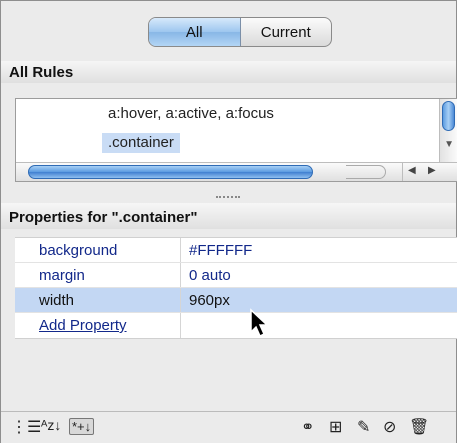  Describe the element at coordinates (412, 170) in the screenshot. I see `scroll-left-icon: ◀` at that location.